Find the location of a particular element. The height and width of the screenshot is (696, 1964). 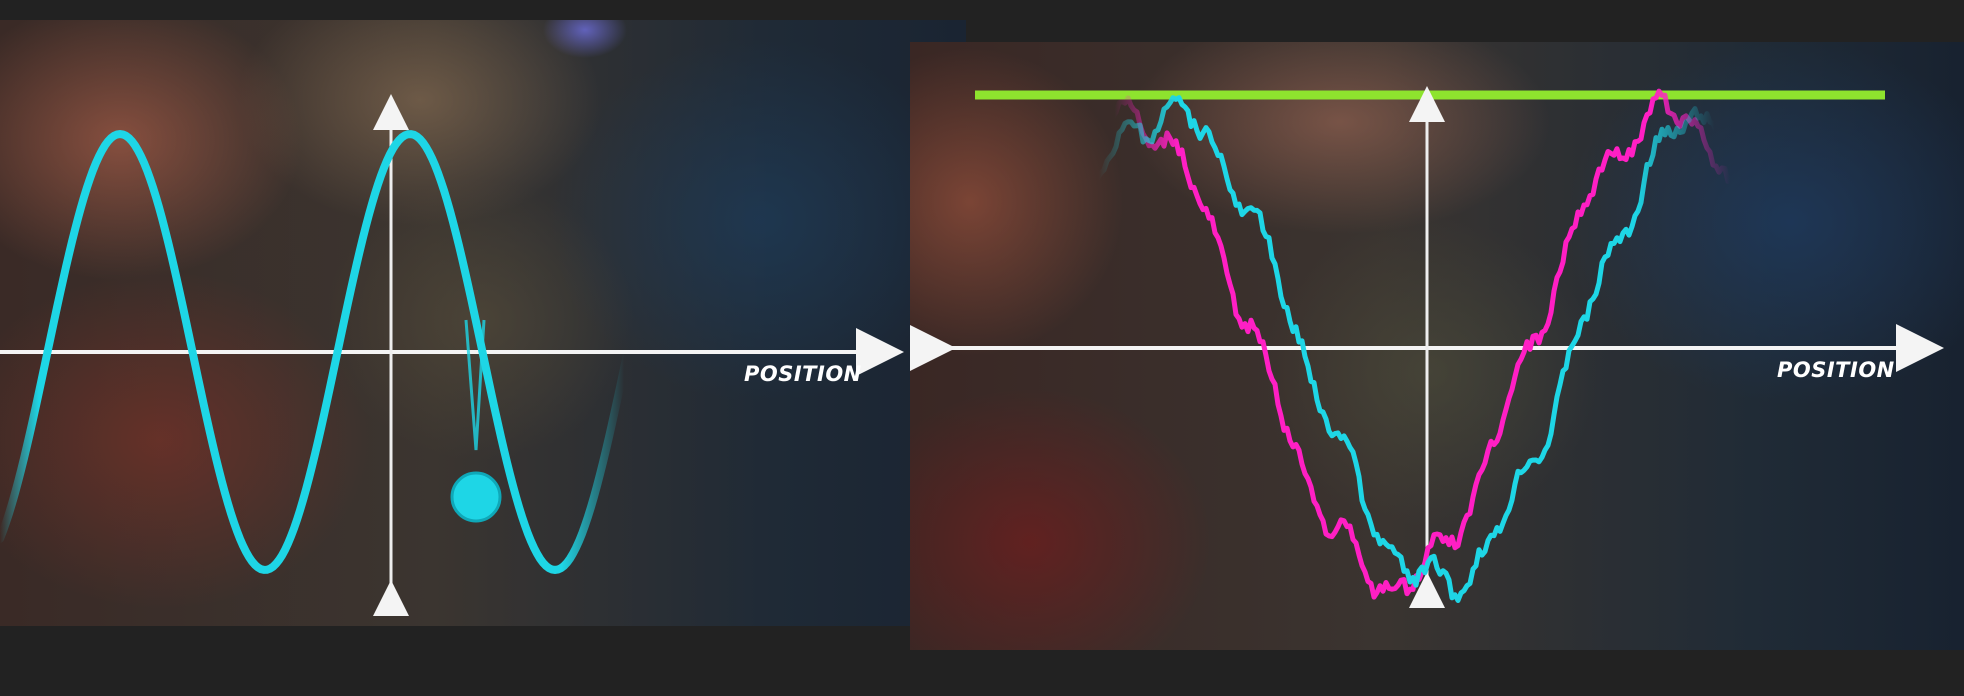

particle-spike is located at coordinates (475, 385).